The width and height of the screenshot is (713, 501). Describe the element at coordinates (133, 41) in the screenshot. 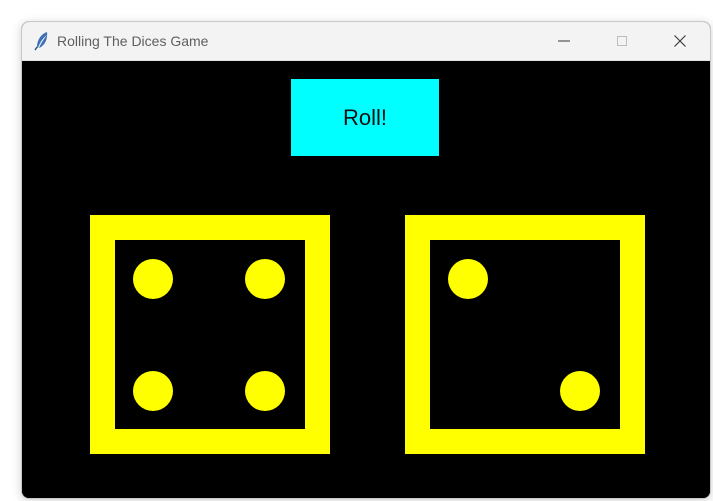

I see `window-title: Rolling The Dices Game` at that location.